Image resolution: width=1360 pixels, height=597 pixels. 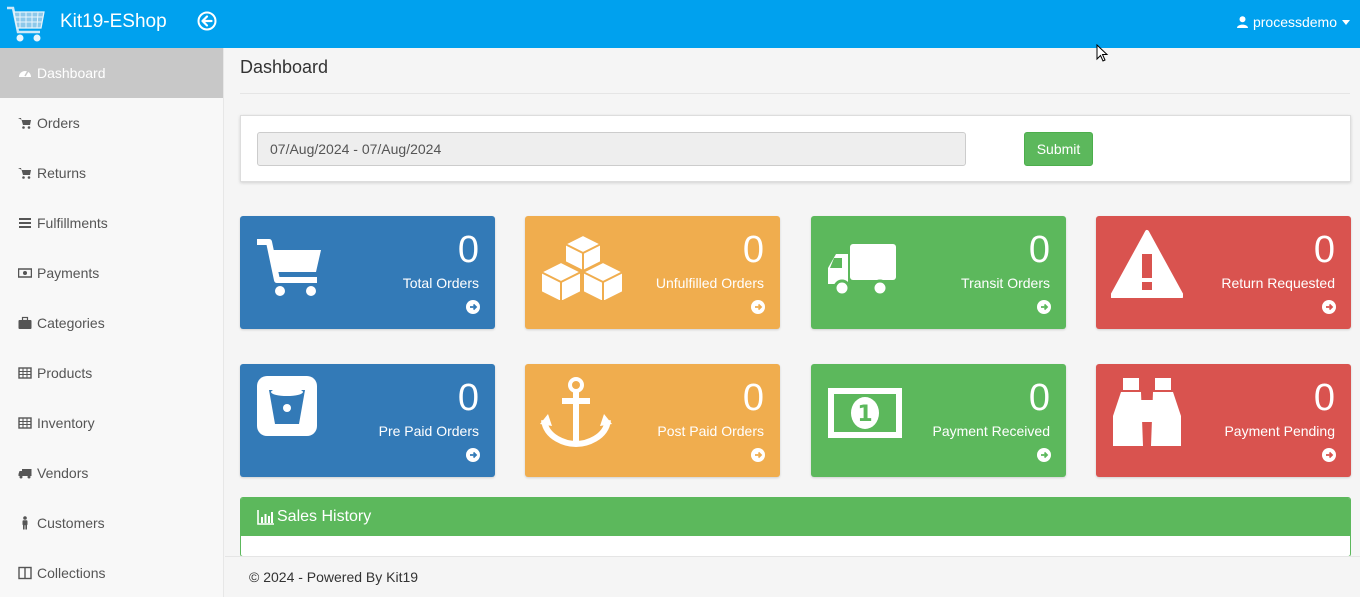 I want to click on sidebar-item-inventory: Inventory, so click(x=111, y=423).